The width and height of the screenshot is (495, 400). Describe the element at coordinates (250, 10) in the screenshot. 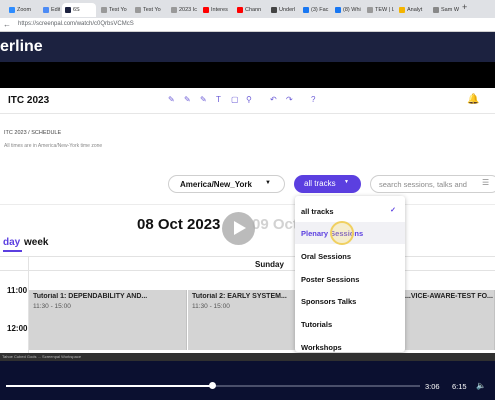

I see `browser-tab: Chann` at that location.